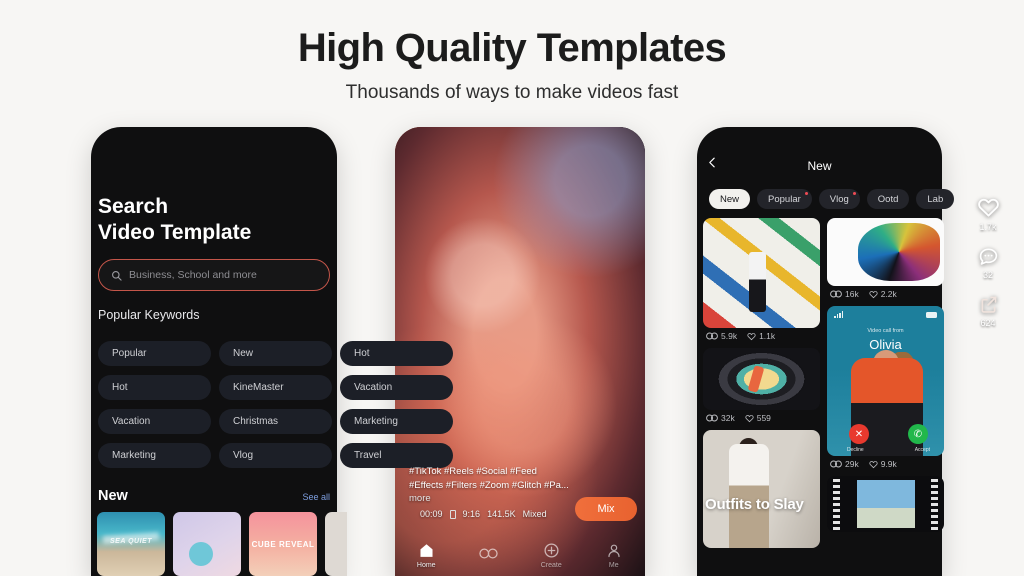  I want to click on keyword-chip: Popular, so click(154, 353).